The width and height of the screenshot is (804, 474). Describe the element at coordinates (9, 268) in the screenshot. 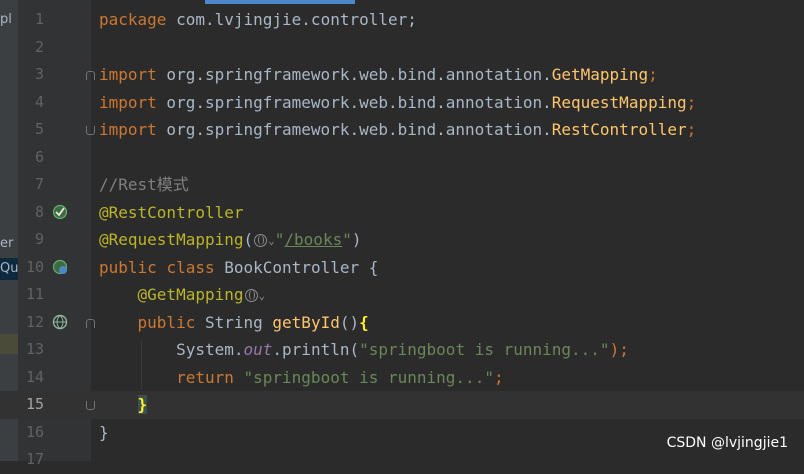

I see `panel-text-fragment: Qu` at that location.